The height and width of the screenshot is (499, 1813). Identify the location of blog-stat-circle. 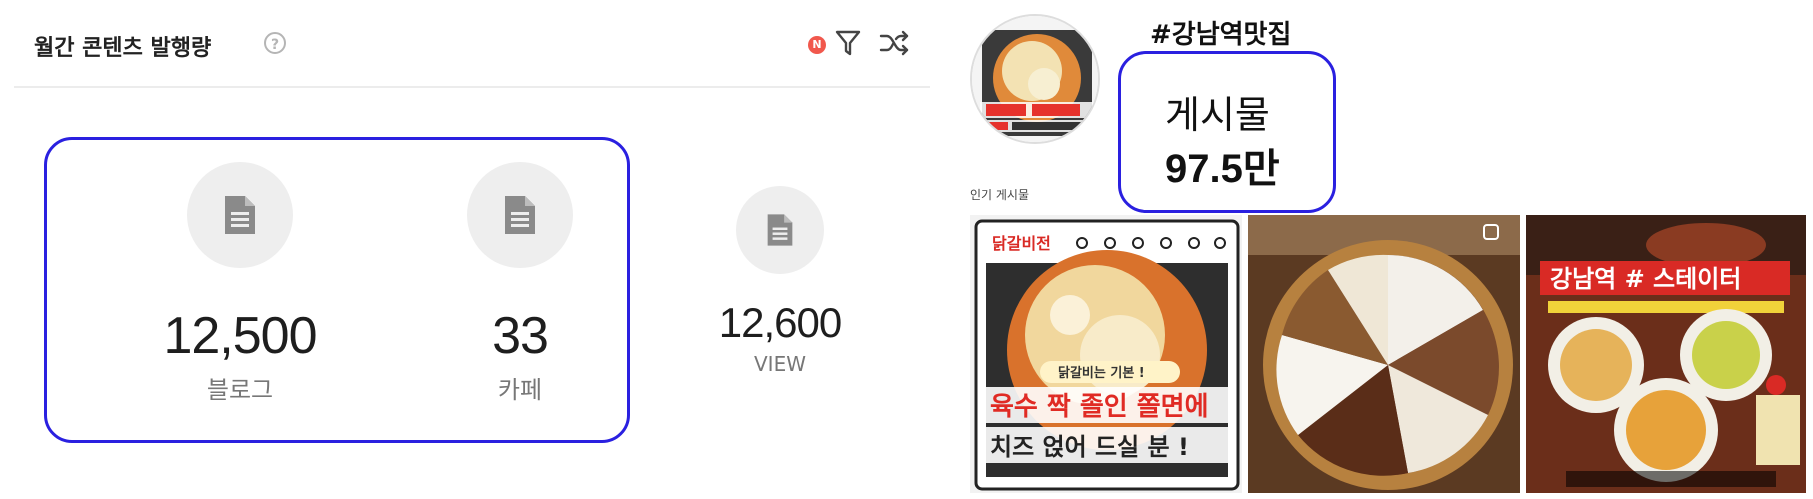
(240, 215).